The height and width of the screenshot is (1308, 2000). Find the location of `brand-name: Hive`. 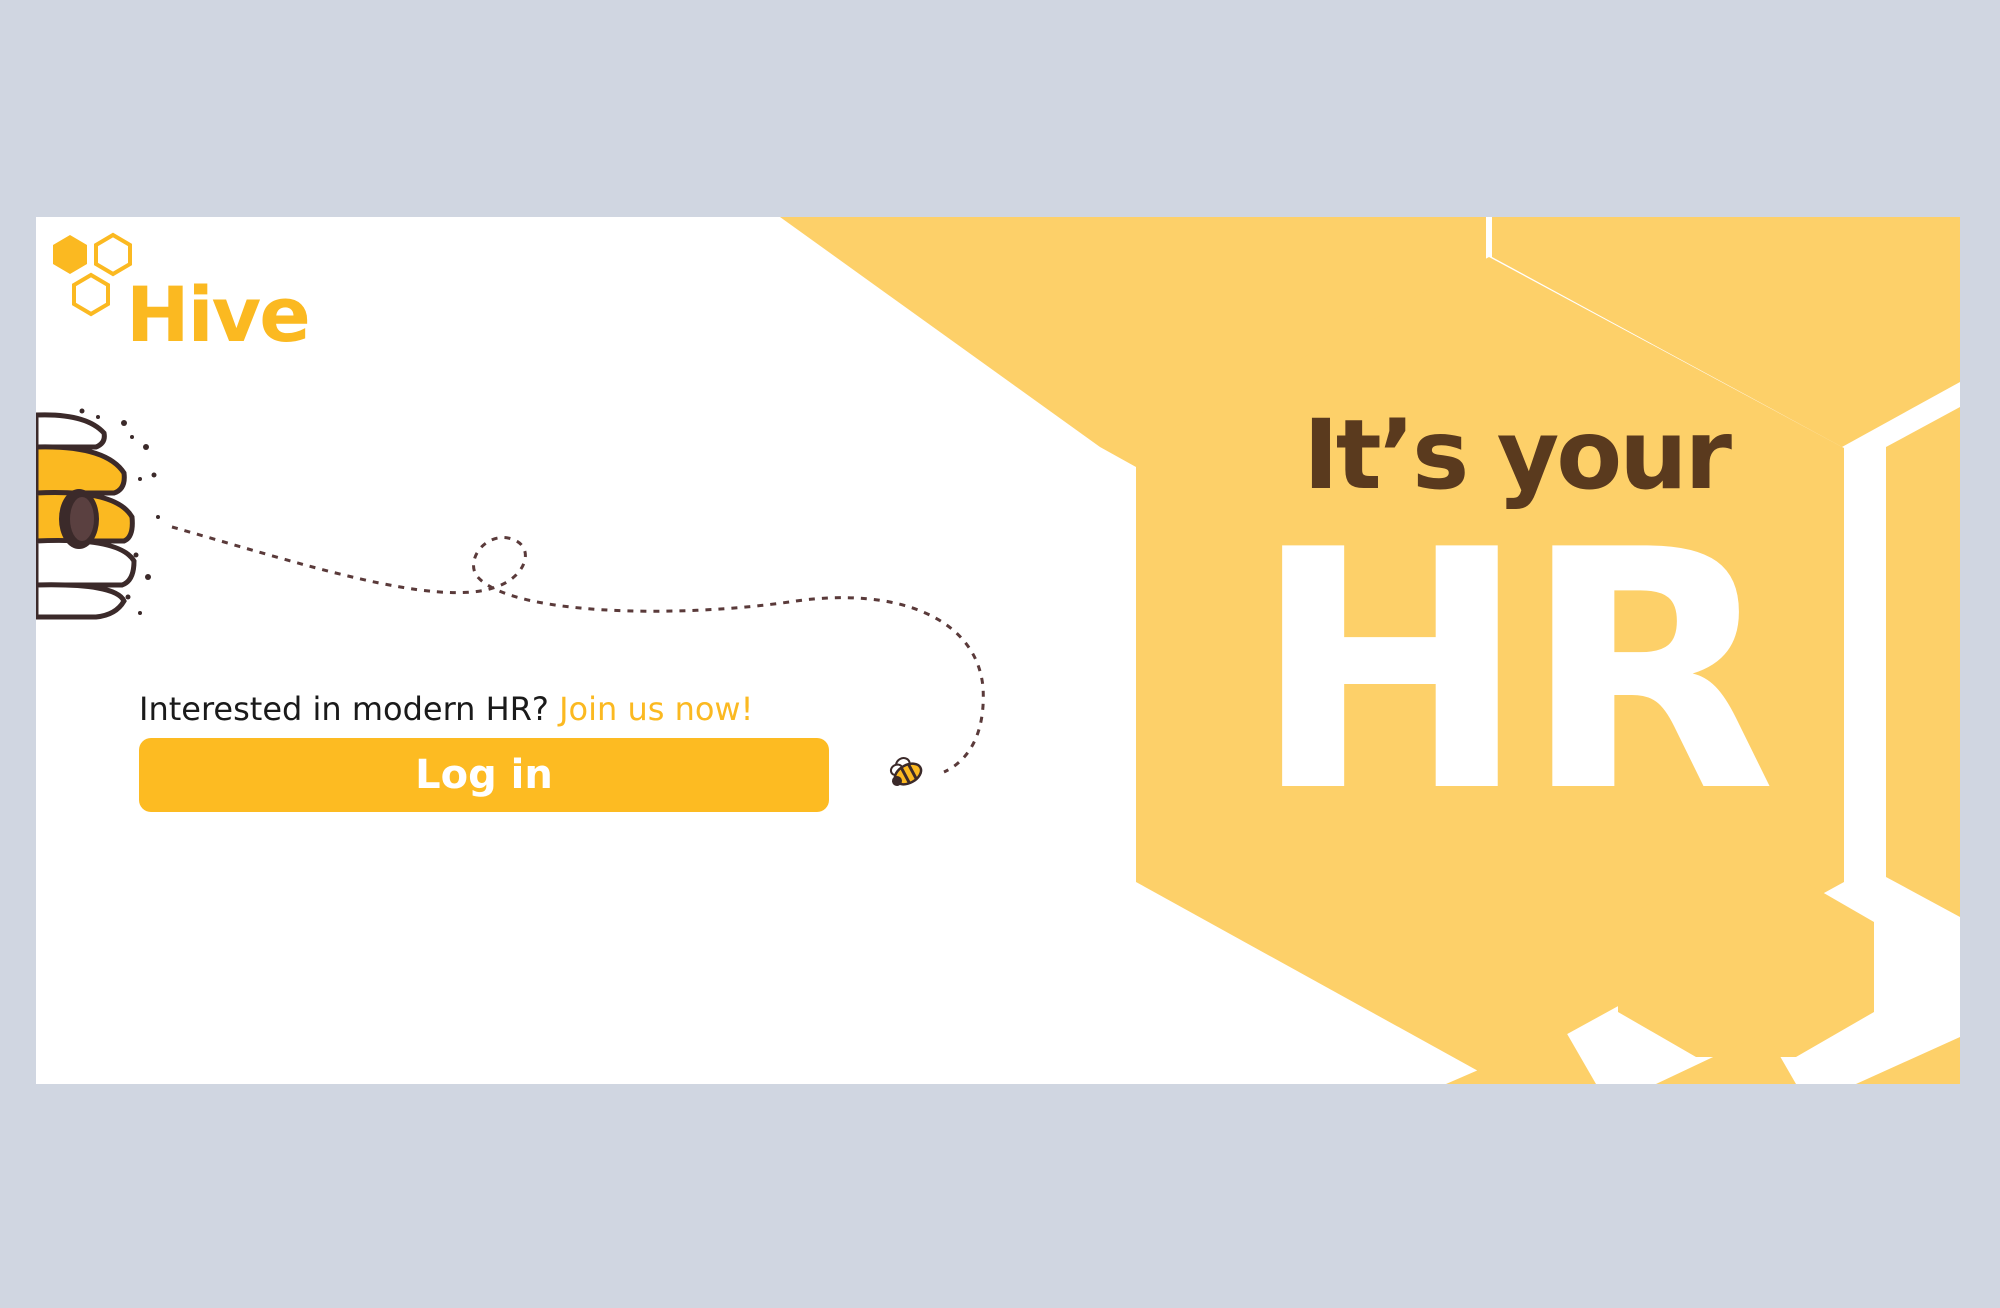

brand-name: Hive is located at coordinates (218, 314).